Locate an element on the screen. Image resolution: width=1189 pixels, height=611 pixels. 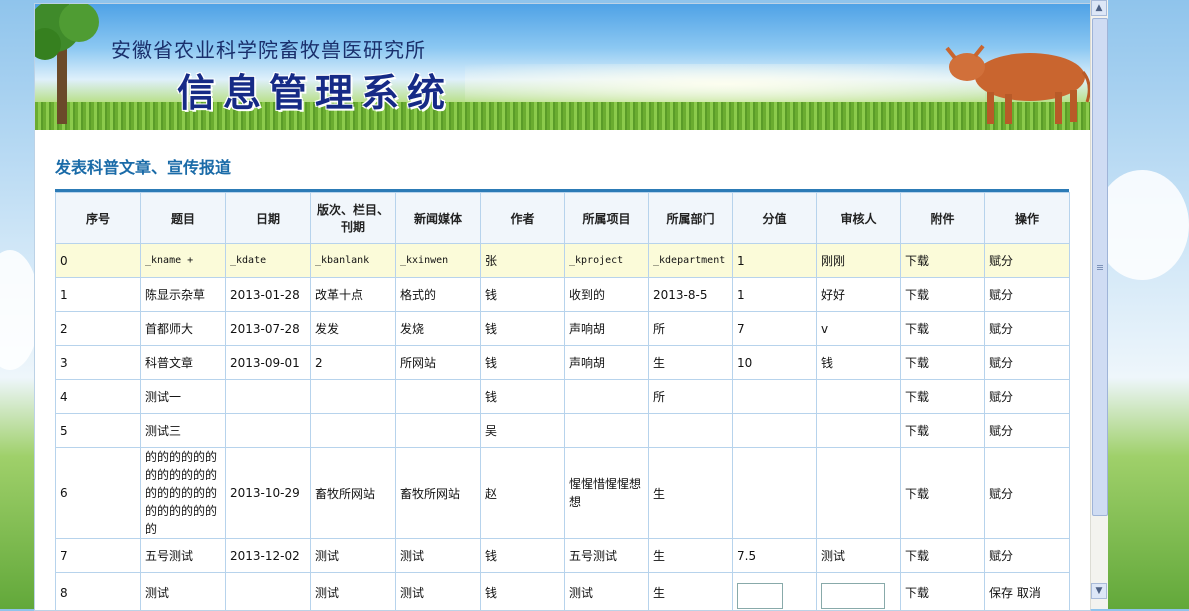
cell-reviewer: 钱 is located at coordinates (859, 363).